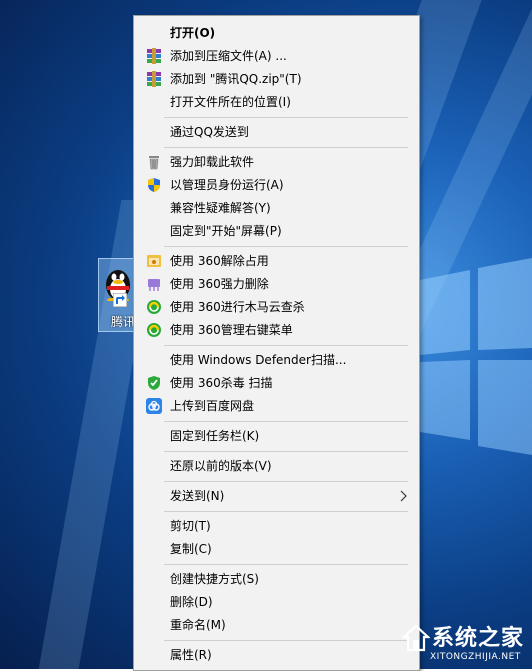 This screenshot has width=532, height=671. I want to click on menu-item-cut: 剪切(T), so click(276, 526).